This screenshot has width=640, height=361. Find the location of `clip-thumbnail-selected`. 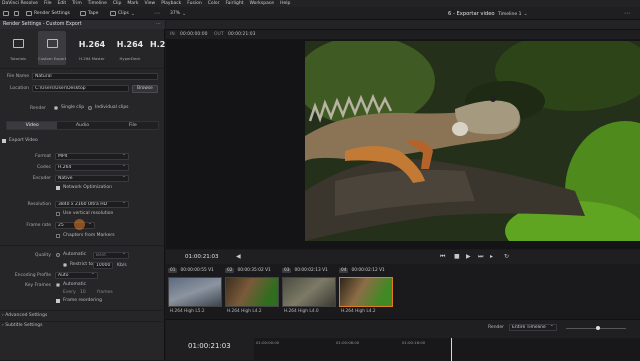

clip-thumbnail-selected is located at coordinates (366, 292).